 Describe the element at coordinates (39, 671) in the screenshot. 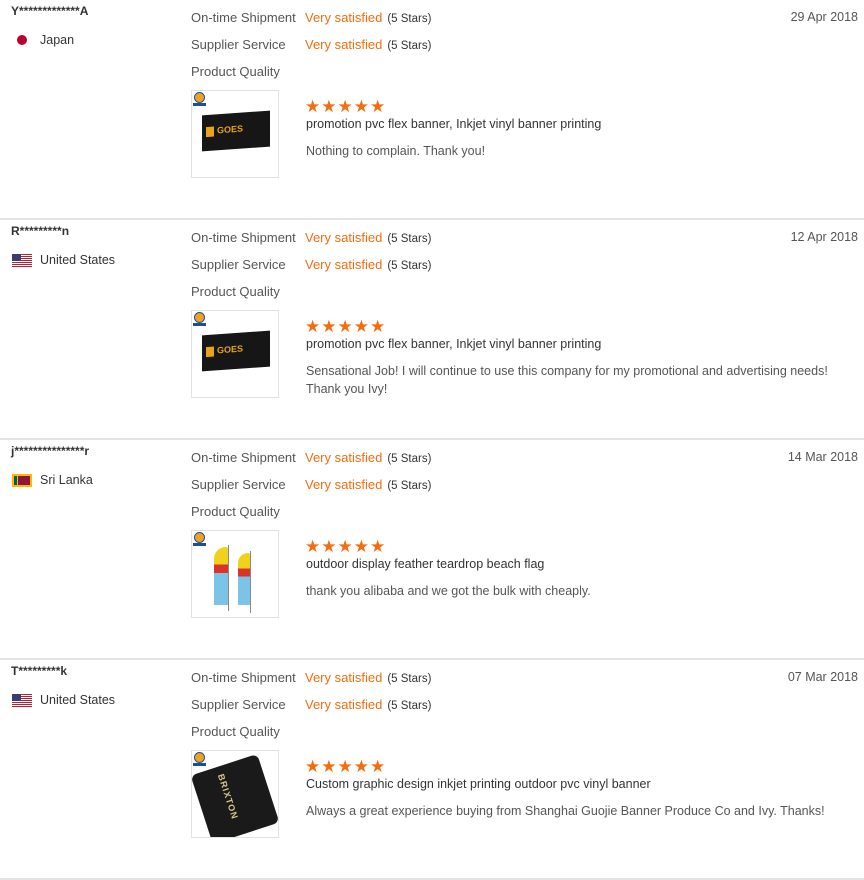

I see `buyer-name: T*********k` at that location.